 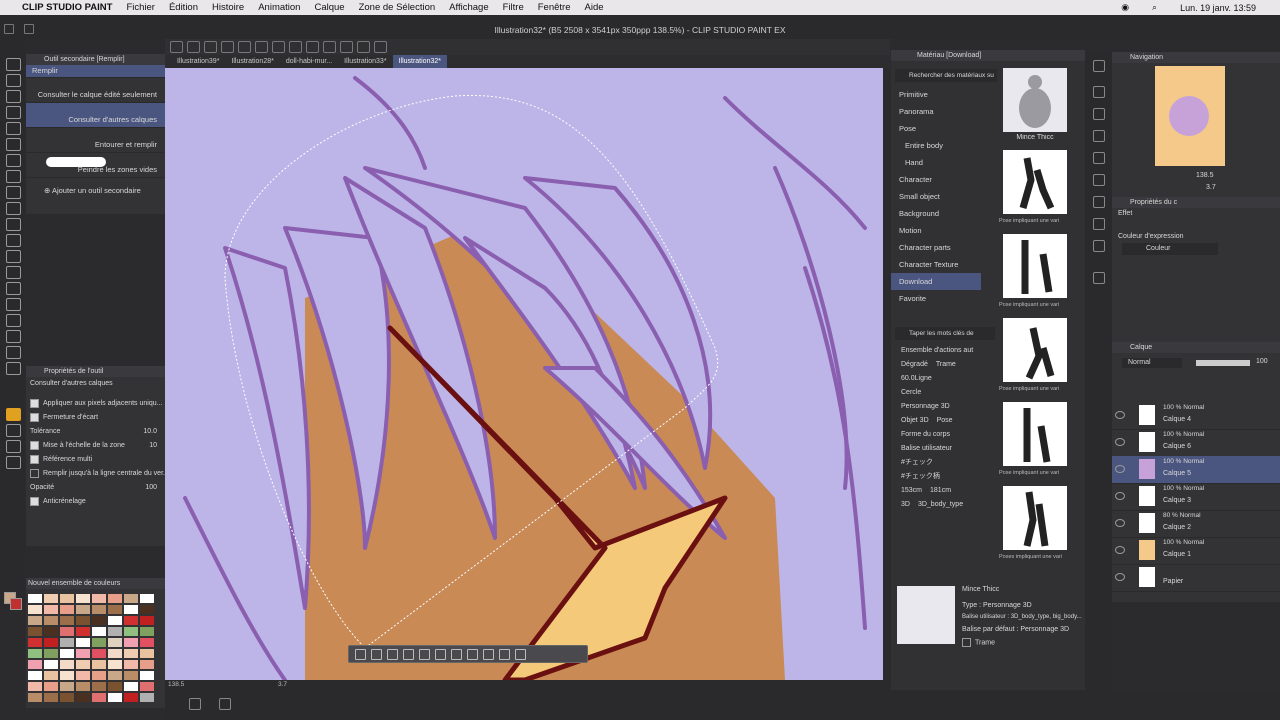 I want to click on figure-tool-icon, so click(x=13, y=304).